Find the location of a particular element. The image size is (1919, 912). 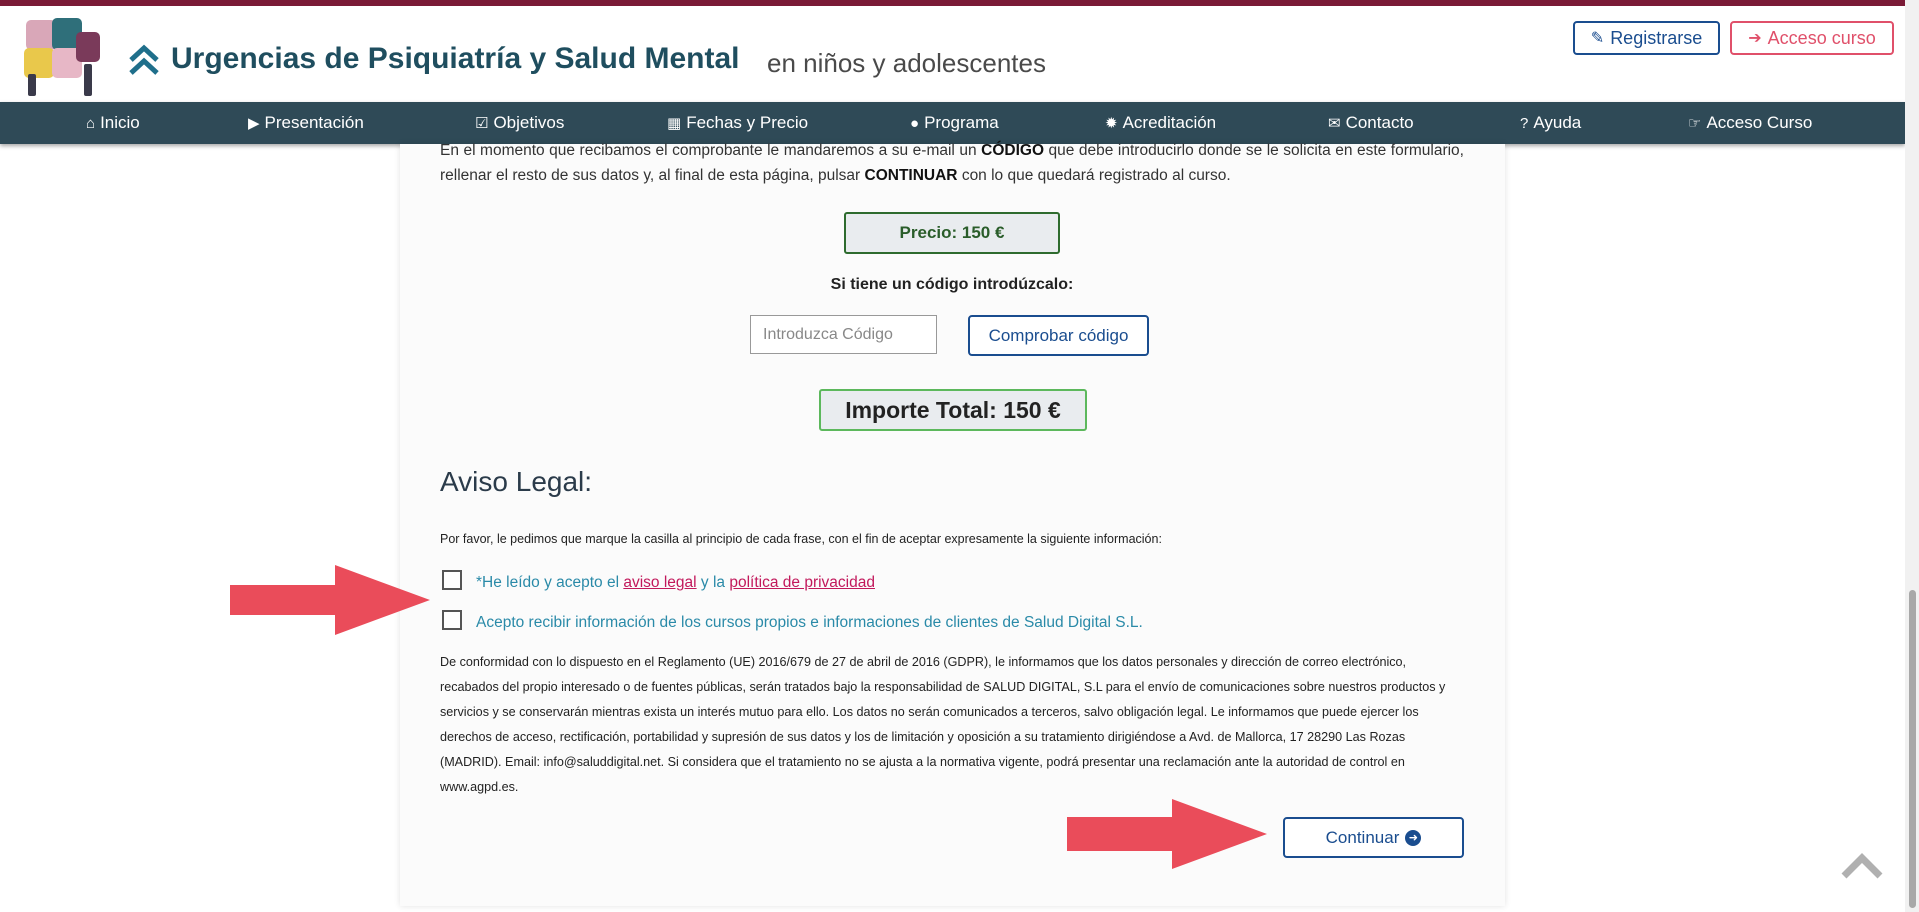

continue-button-label: Continuar is located at coordinates (1362, 837).